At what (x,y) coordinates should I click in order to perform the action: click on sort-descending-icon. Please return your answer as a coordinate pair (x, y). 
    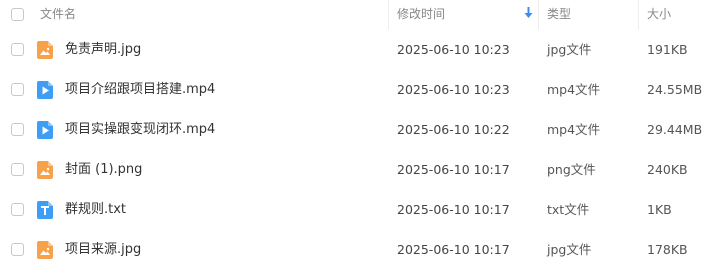
    Looking at the image, I should click on (528, 13).